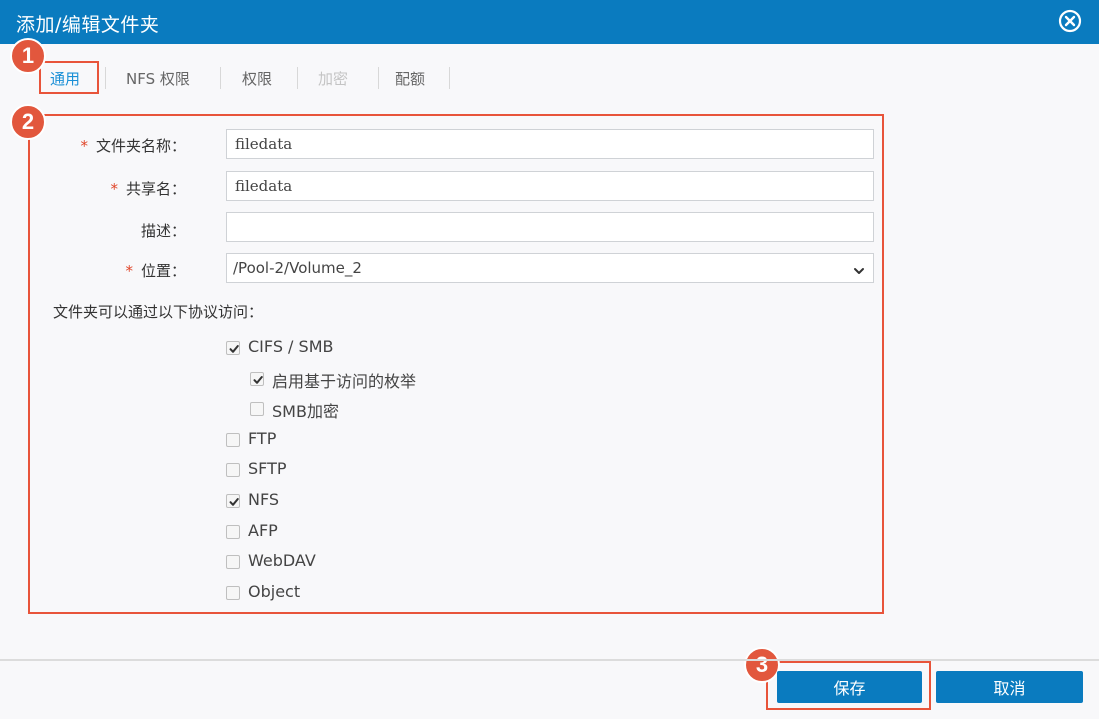  Describe the element at coordinates (550, 268) in the screenshot. I see `location-select: /Pool-2/Volume_2` at that location.